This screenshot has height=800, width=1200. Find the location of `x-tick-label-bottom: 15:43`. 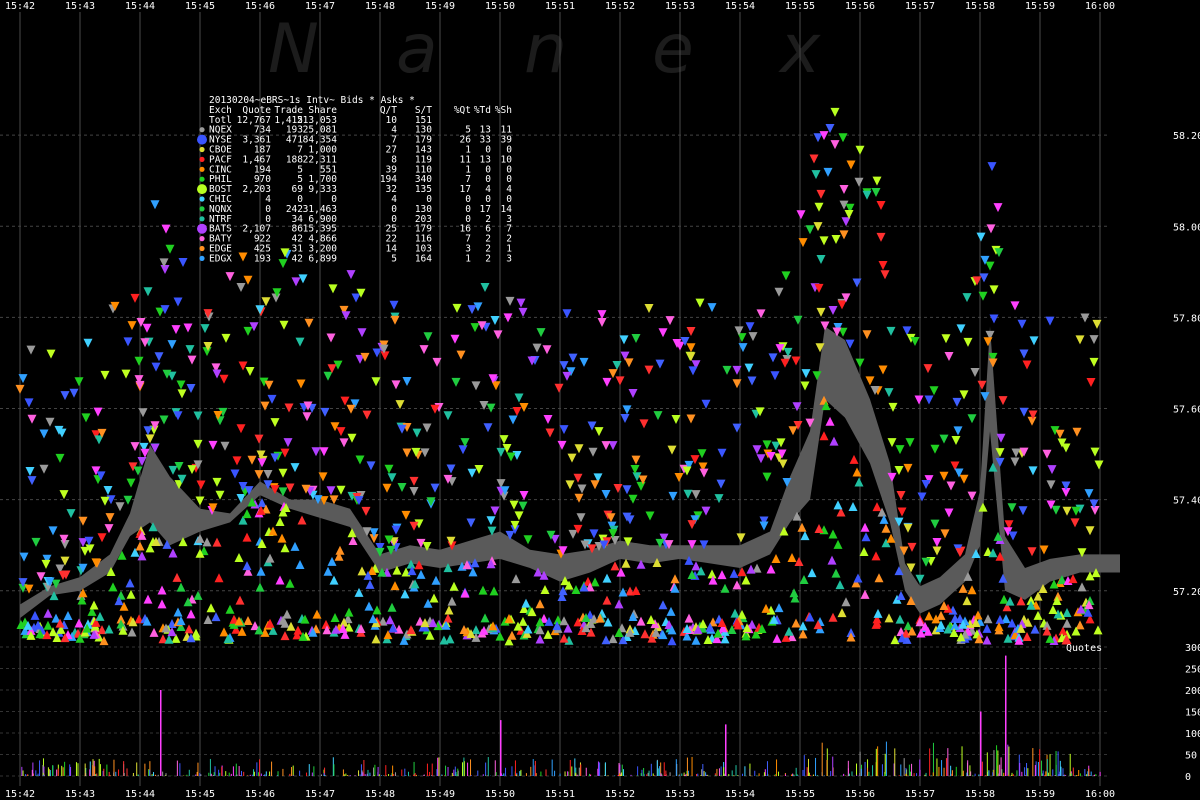

x-tick-label-bottom: 15:43 is located at coordinates (80, 794).